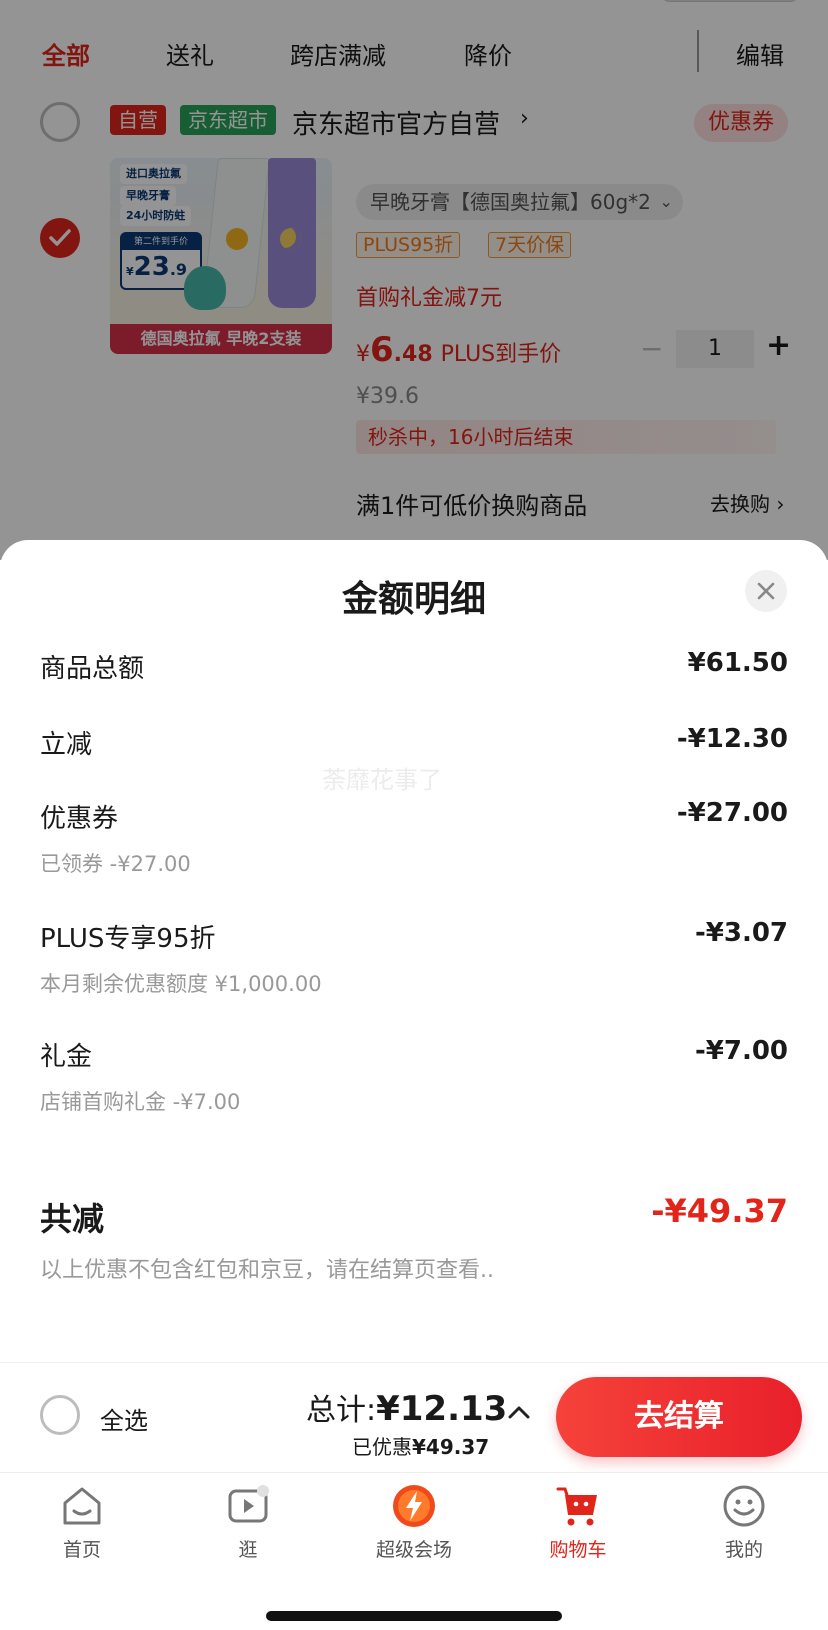  I want to click on chevron-up-icon, so click(519, 1412).